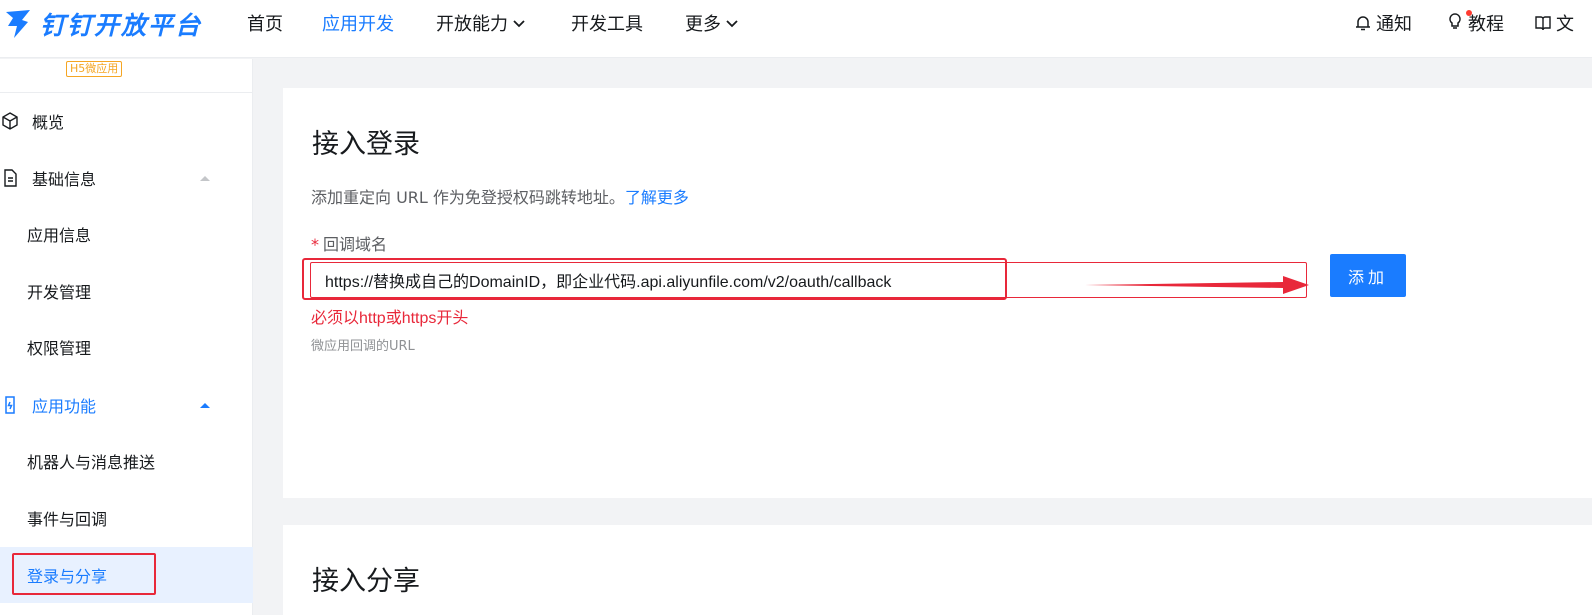 The image size is (1592, 615). What do you see at coordinates (1197, 285) in the screenshot?
I see `annotation-arrow` at bounding box center [1197, 285].